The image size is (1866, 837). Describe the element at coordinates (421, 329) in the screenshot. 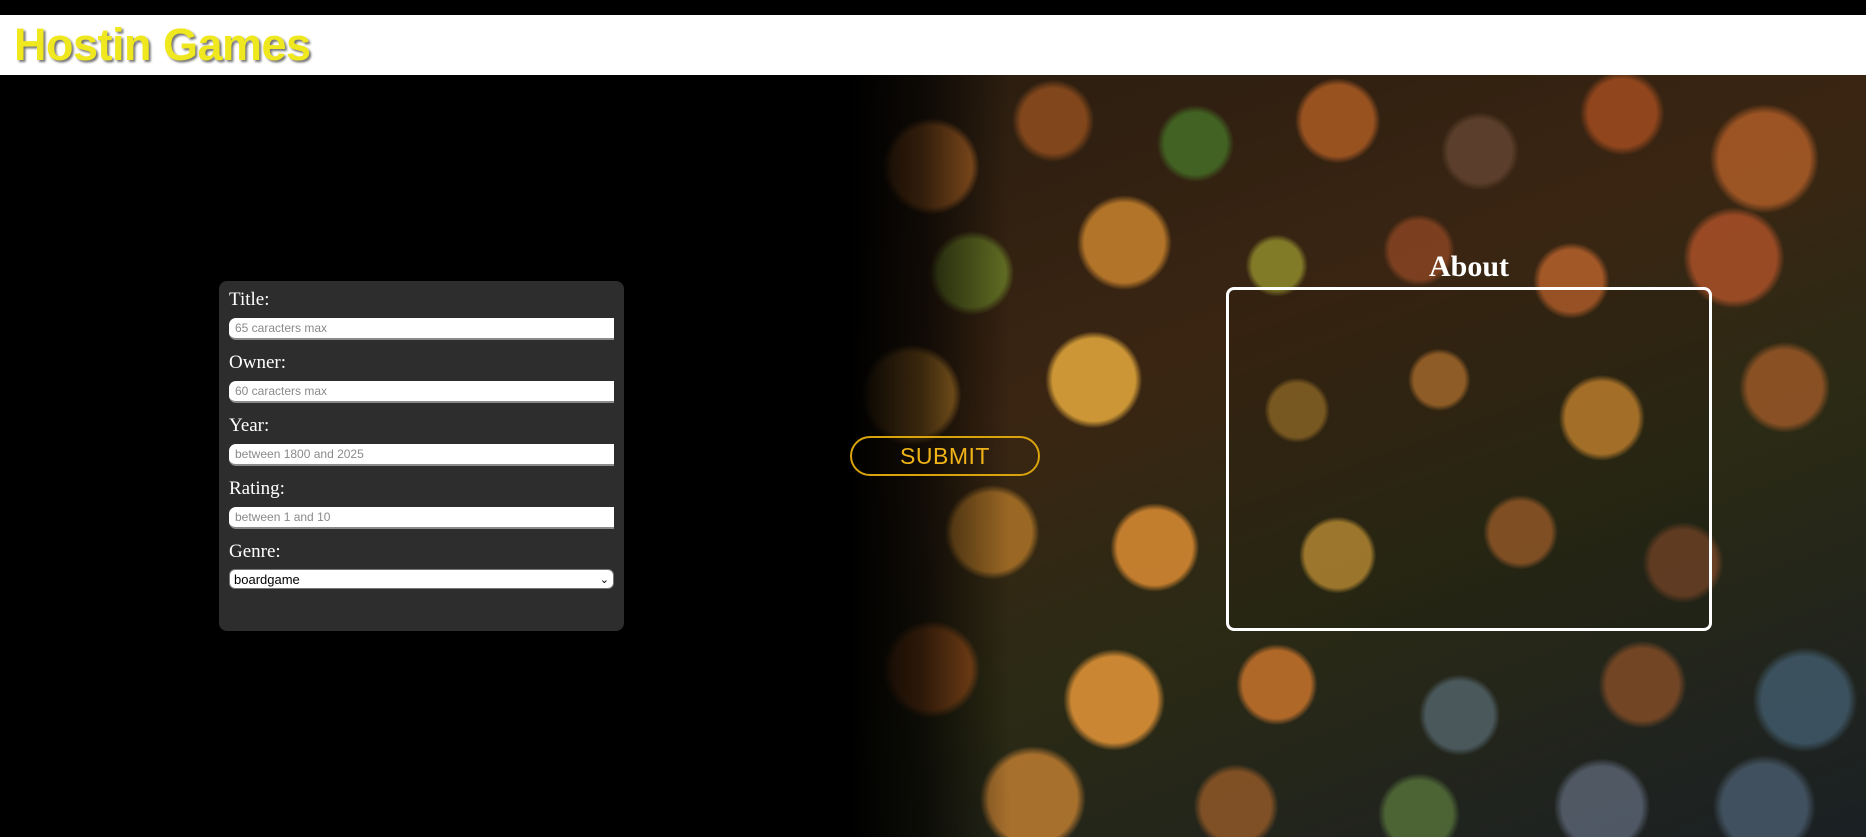

I see `title-input` at that location.